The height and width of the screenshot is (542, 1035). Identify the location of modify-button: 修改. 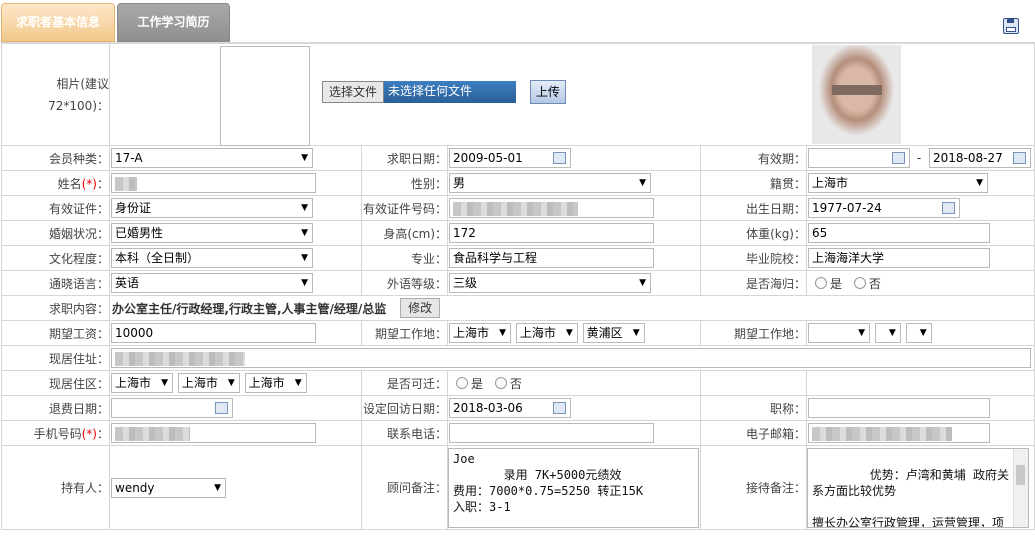
(420, 308).